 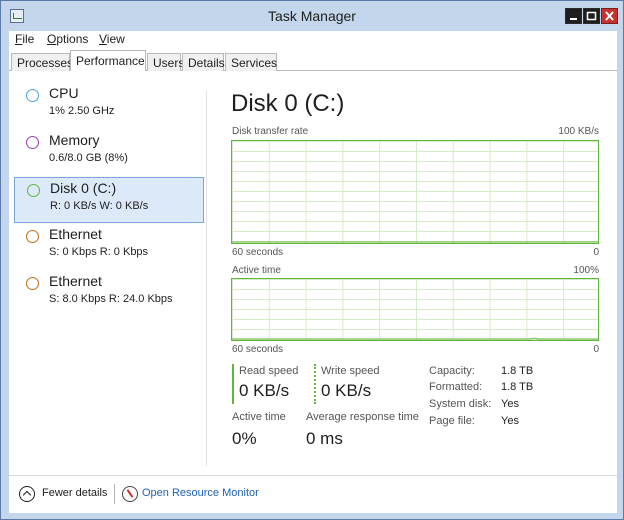 I want to click on active-time-label: Active time, so click(x=259, y=417).